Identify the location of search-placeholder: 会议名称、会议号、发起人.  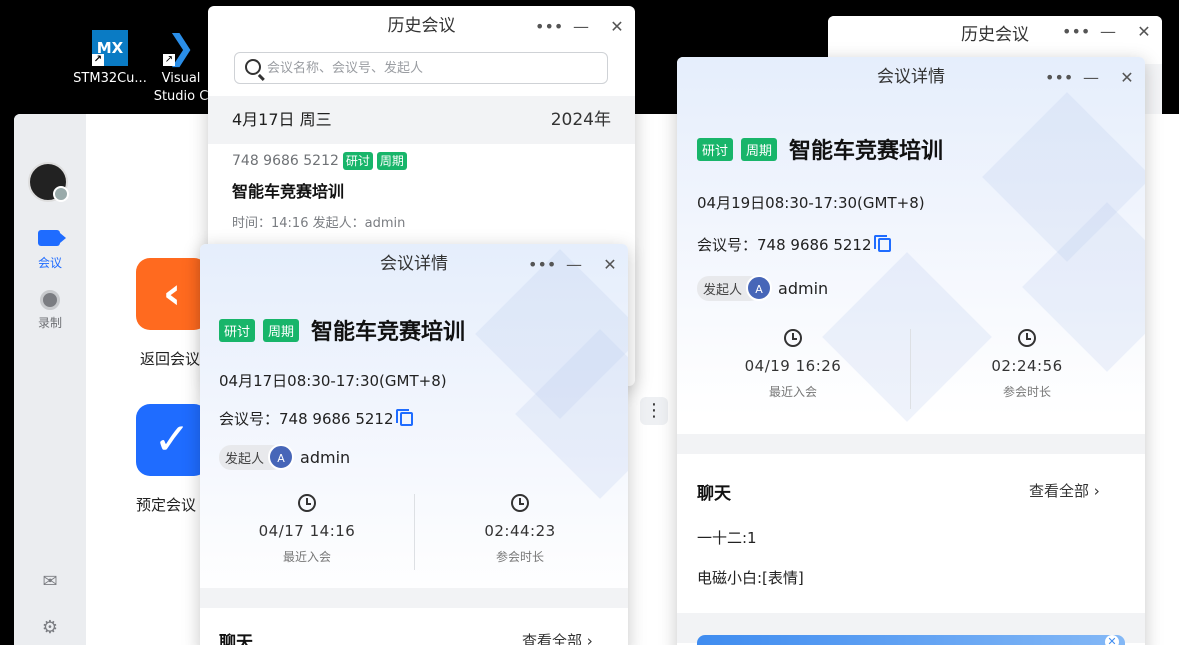
(345, 68).